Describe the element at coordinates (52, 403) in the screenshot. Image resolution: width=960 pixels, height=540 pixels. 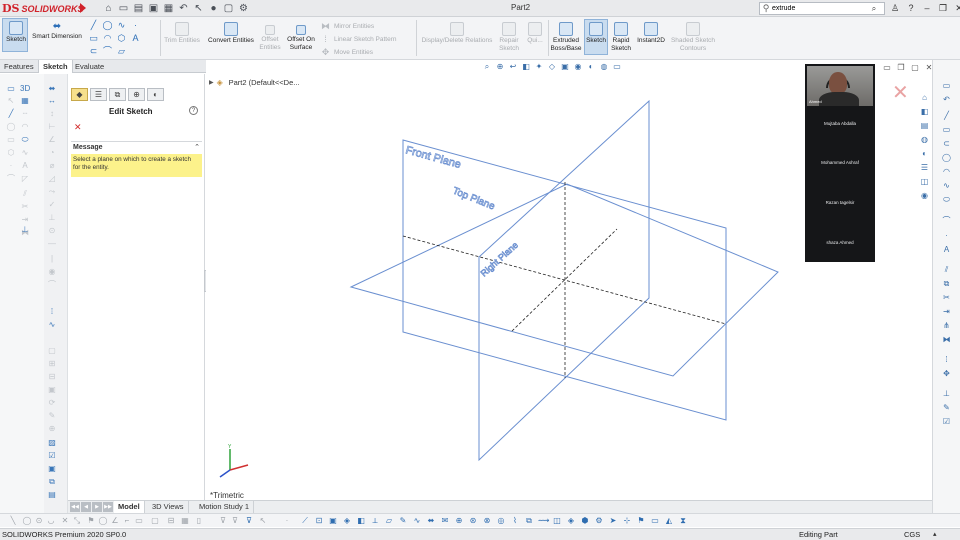
I see `rebuild-block-icon: ⟳` at that location.